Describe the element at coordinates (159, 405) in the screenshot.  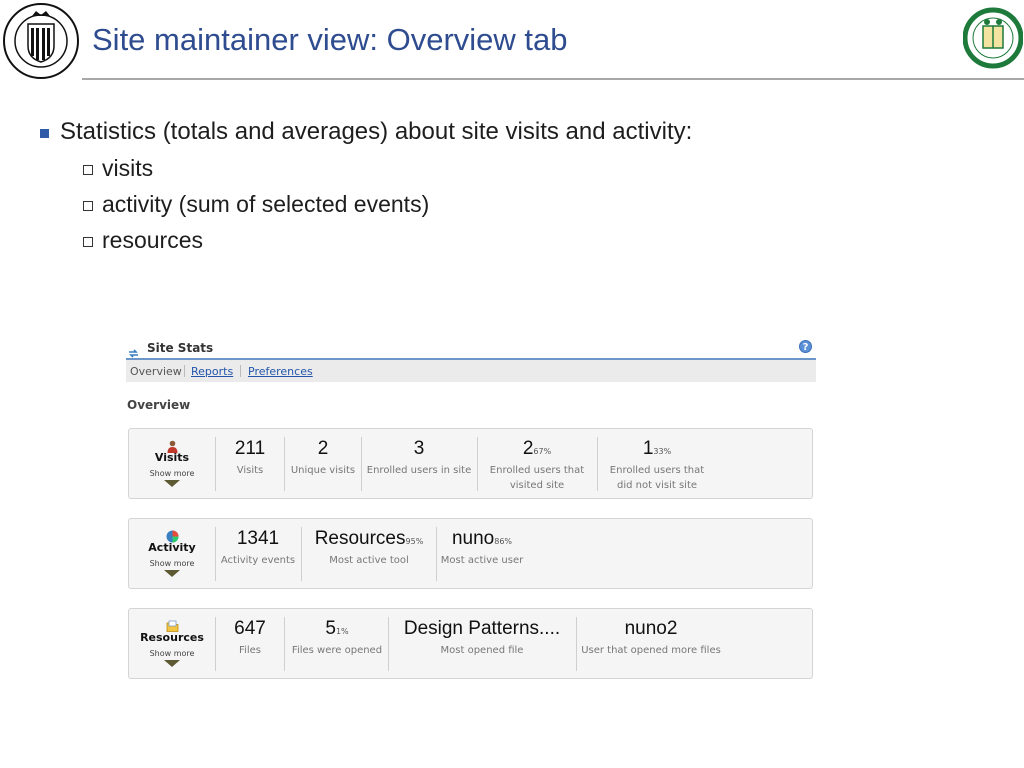
I see `overview-heading: Overview` at that location.